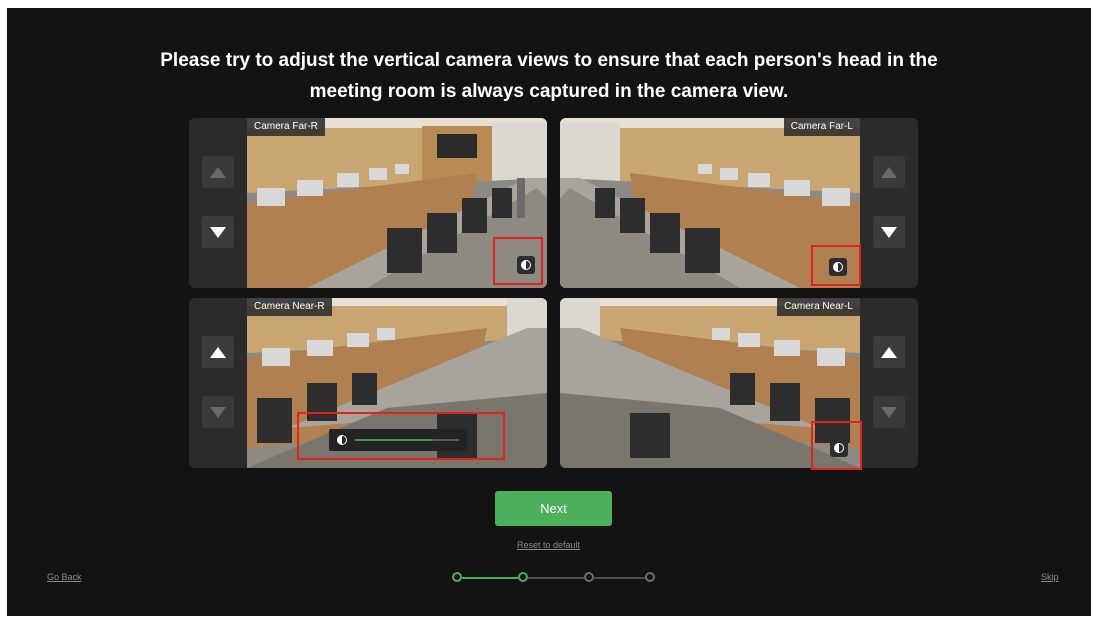 The height and width of the screenshot is (622, 1098). I want to click on tilt-down-button-far-l, so click(889, 232).